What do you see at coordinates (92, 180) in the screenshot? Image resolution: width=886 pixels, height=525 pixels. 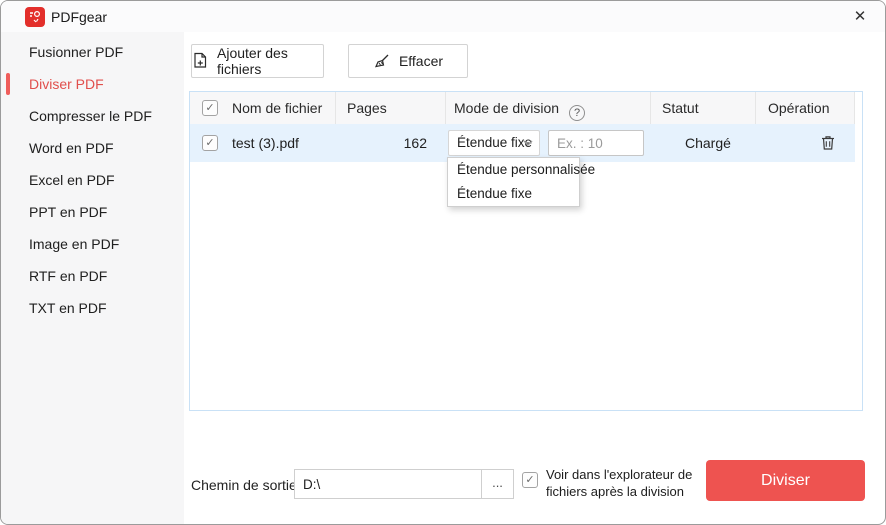 I see `sidebar-item-excel-en-pdf: Excel en PDF` at bounding box center [92, 180].